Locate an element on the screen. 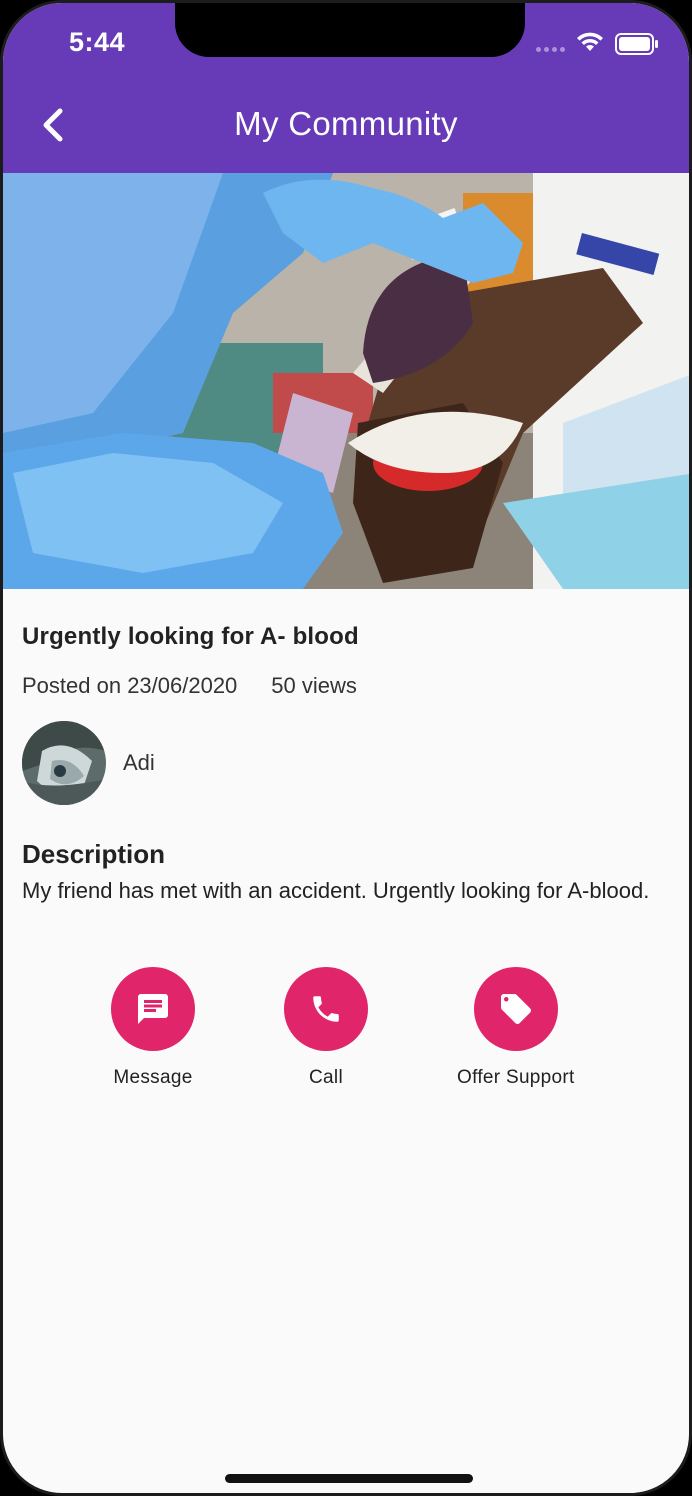 This screenshot has height=1496, width=692. page-title: My Community is located at coordinates (346, 123).